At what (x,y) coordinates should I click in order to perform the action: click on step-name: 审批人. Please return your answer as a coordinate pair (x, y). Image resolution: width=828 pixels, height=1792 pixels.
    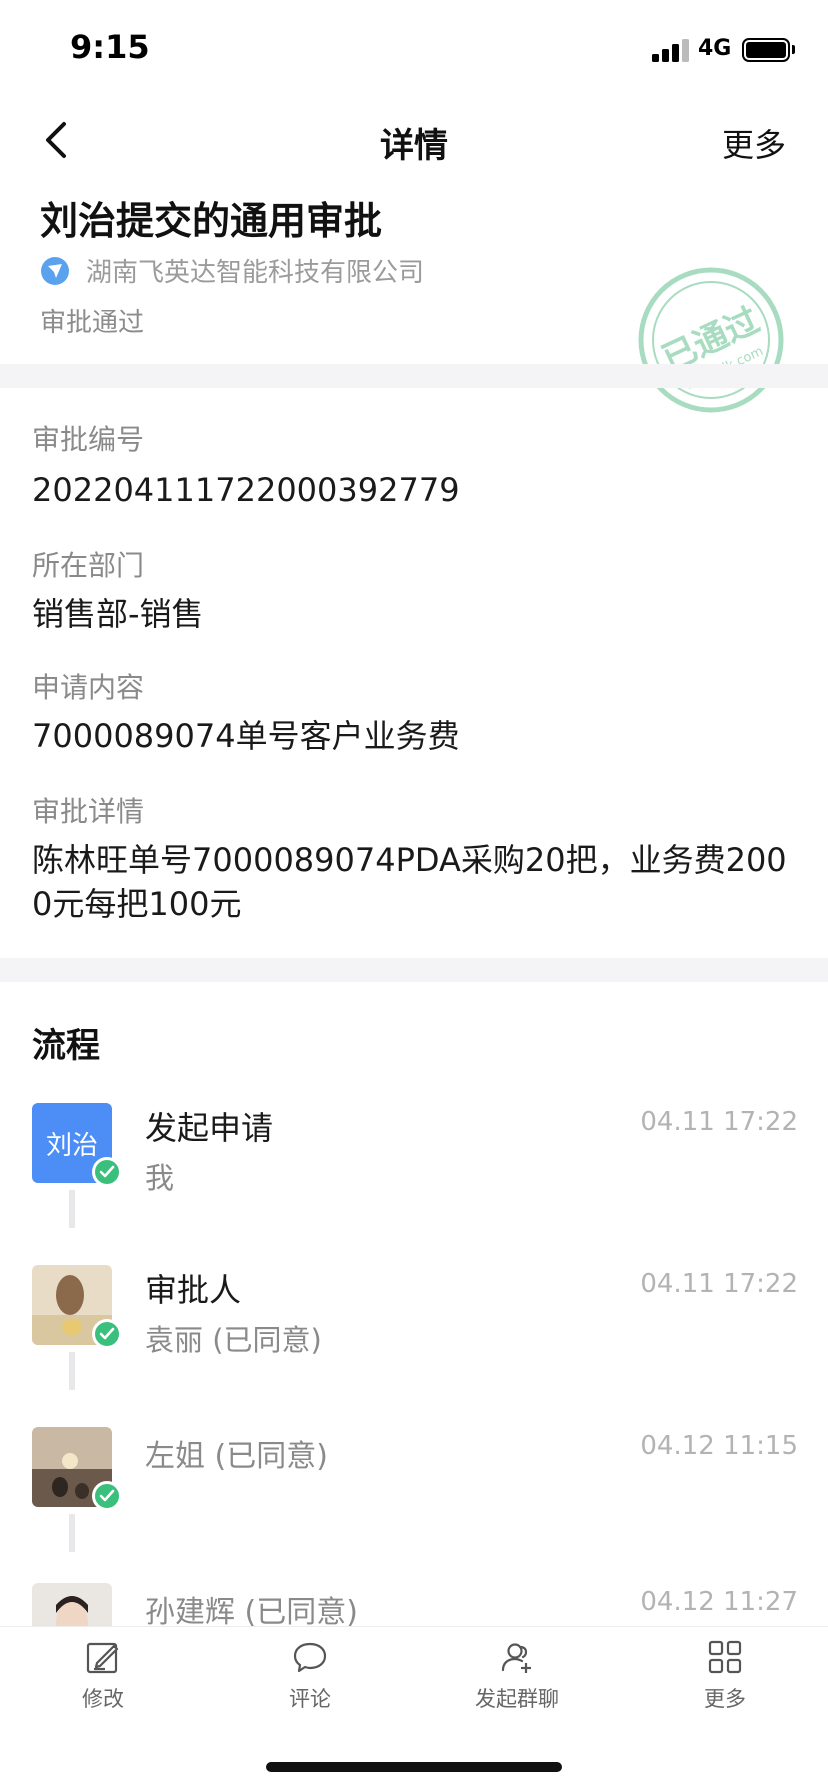
    Looking at the image, I should click on (193, 1290).